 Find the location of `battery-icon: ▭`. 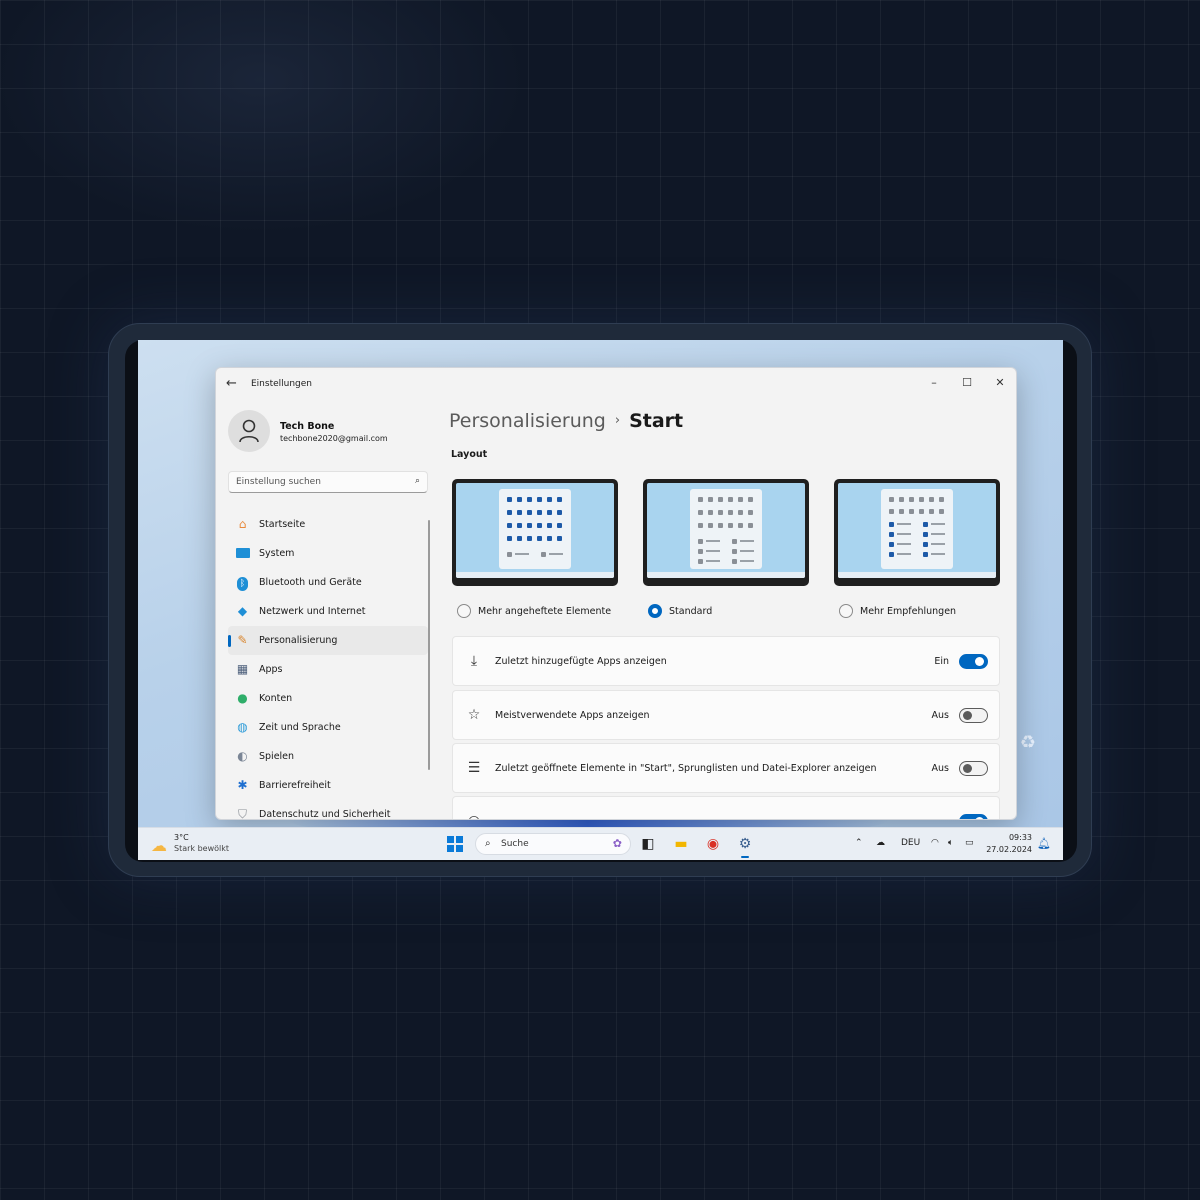

battery-icon: ▭ is located at coordinates (969, 843).